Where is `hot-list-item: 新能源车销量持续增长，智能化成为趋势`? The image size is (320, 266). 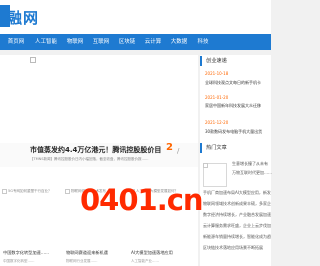
hot-list-item: 新能源车销量持续增长，智能化成为趋势 is located at coordinates (237, 237).